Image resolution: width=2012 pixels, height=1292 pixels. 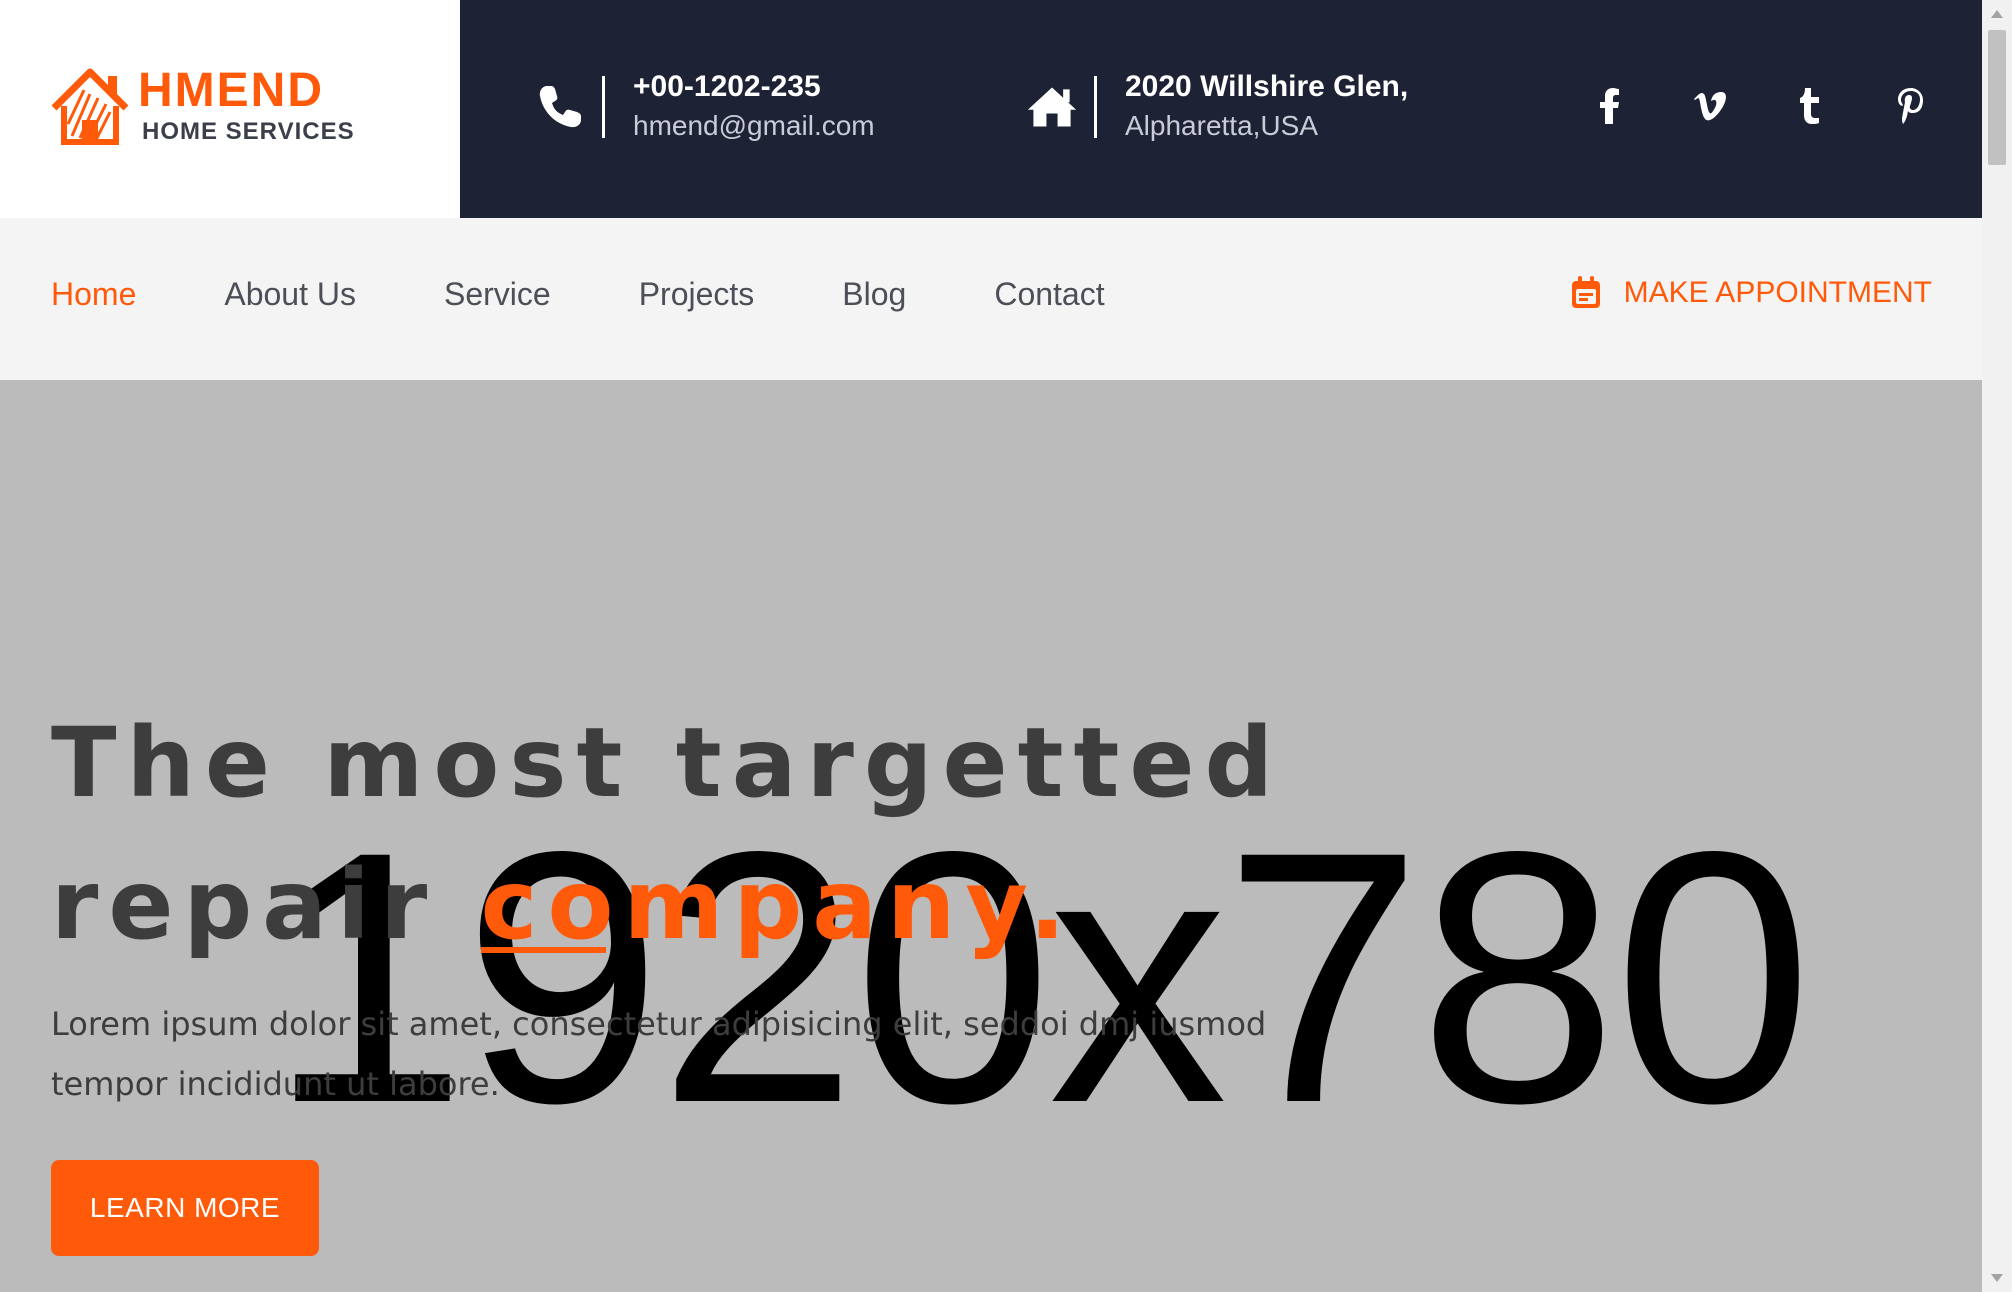 I want to click on vimeo-icon, so click(x=1710, y=106).